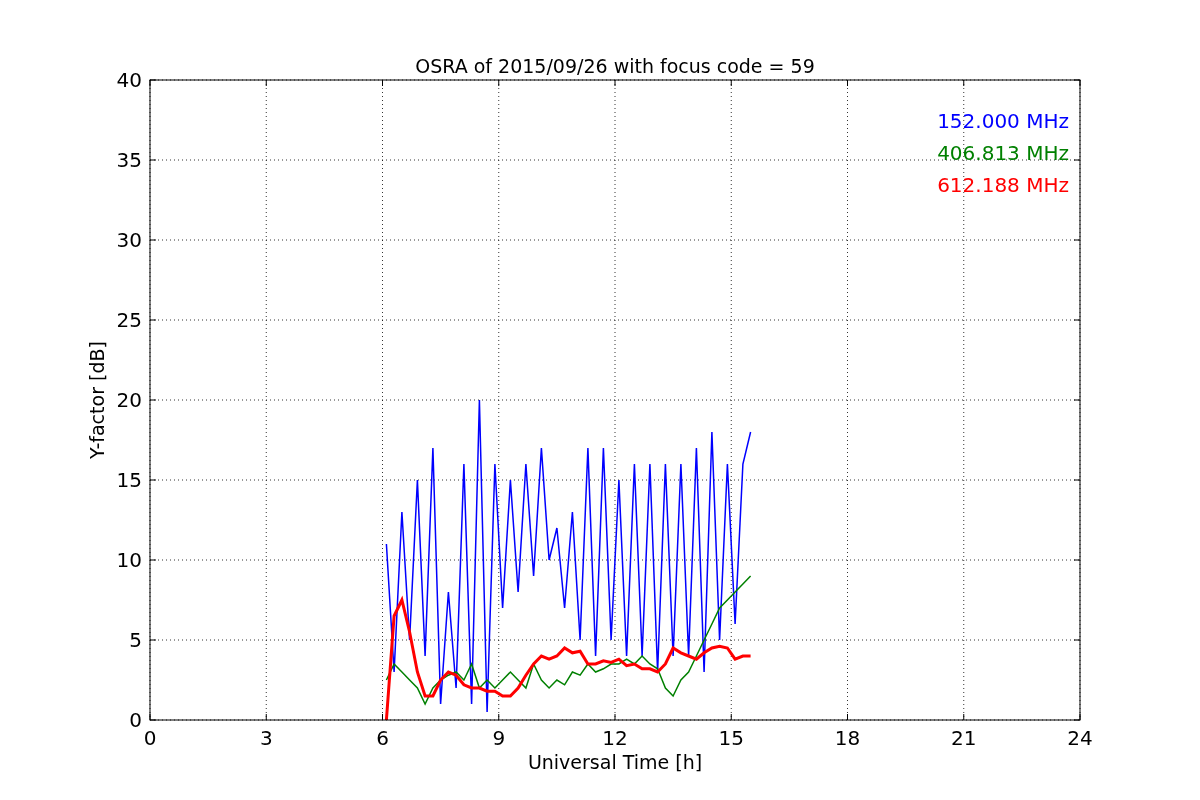 Image resolution: width=1200 pixels, height=800 pixels. Describe the element at coordinates (499, 738) in the screenshot. I see `tick-label: 9` at that location.